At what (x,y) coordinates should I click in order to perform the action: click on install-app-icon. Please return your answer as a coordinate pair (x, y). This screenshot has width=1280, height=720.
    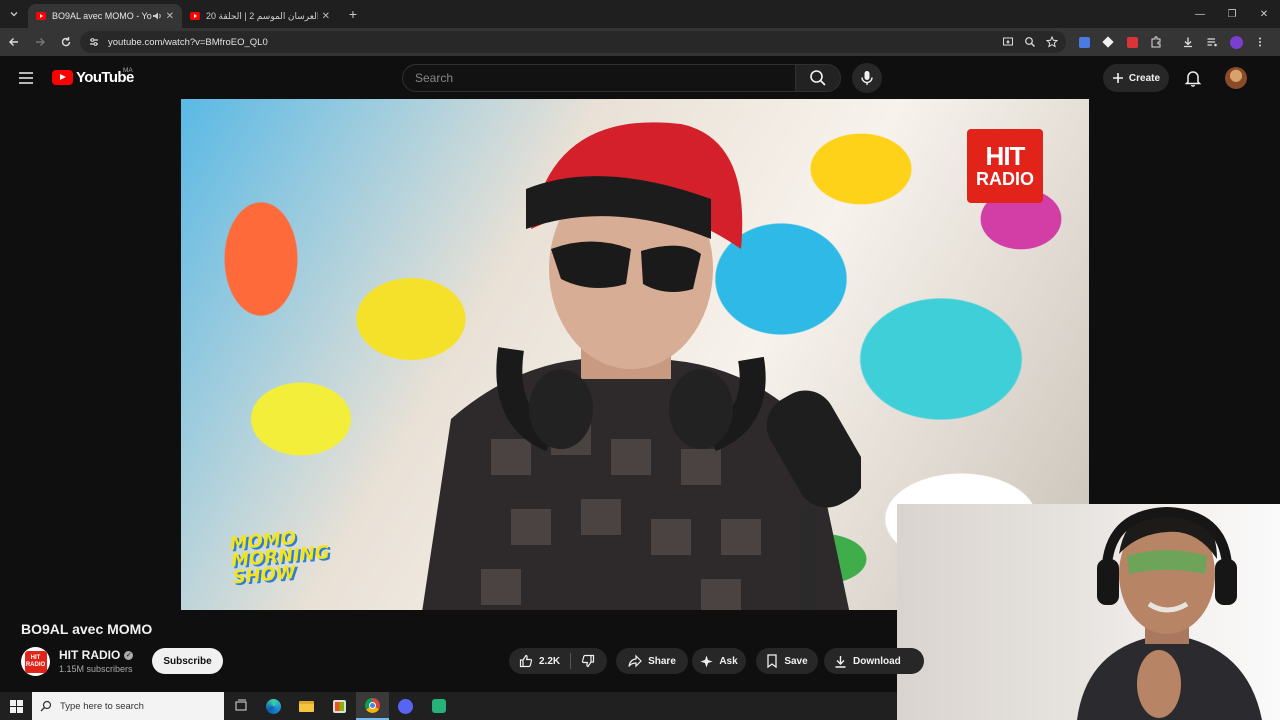
    Looking at the image, I should click on (1008, 42).